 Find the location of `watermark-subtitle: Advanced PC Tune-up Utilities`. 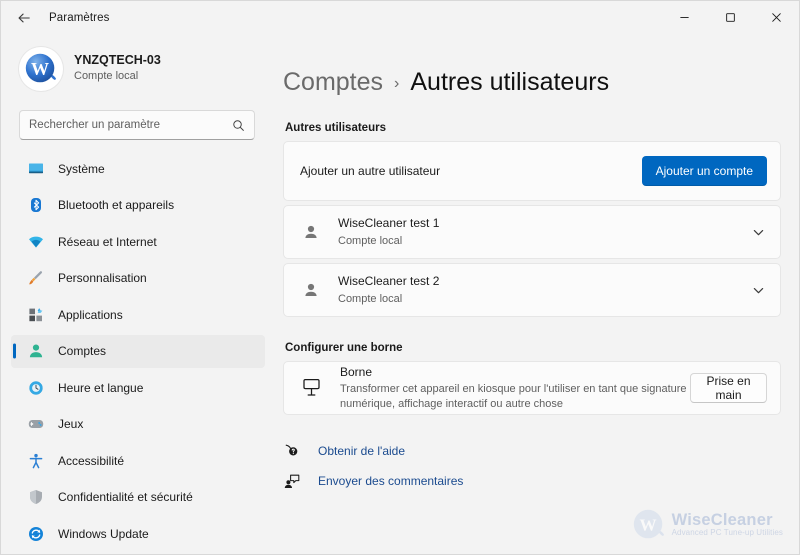

watermark-subtitle: Advanced PC Tune-up Utilities is located at coordinates (727, 533).